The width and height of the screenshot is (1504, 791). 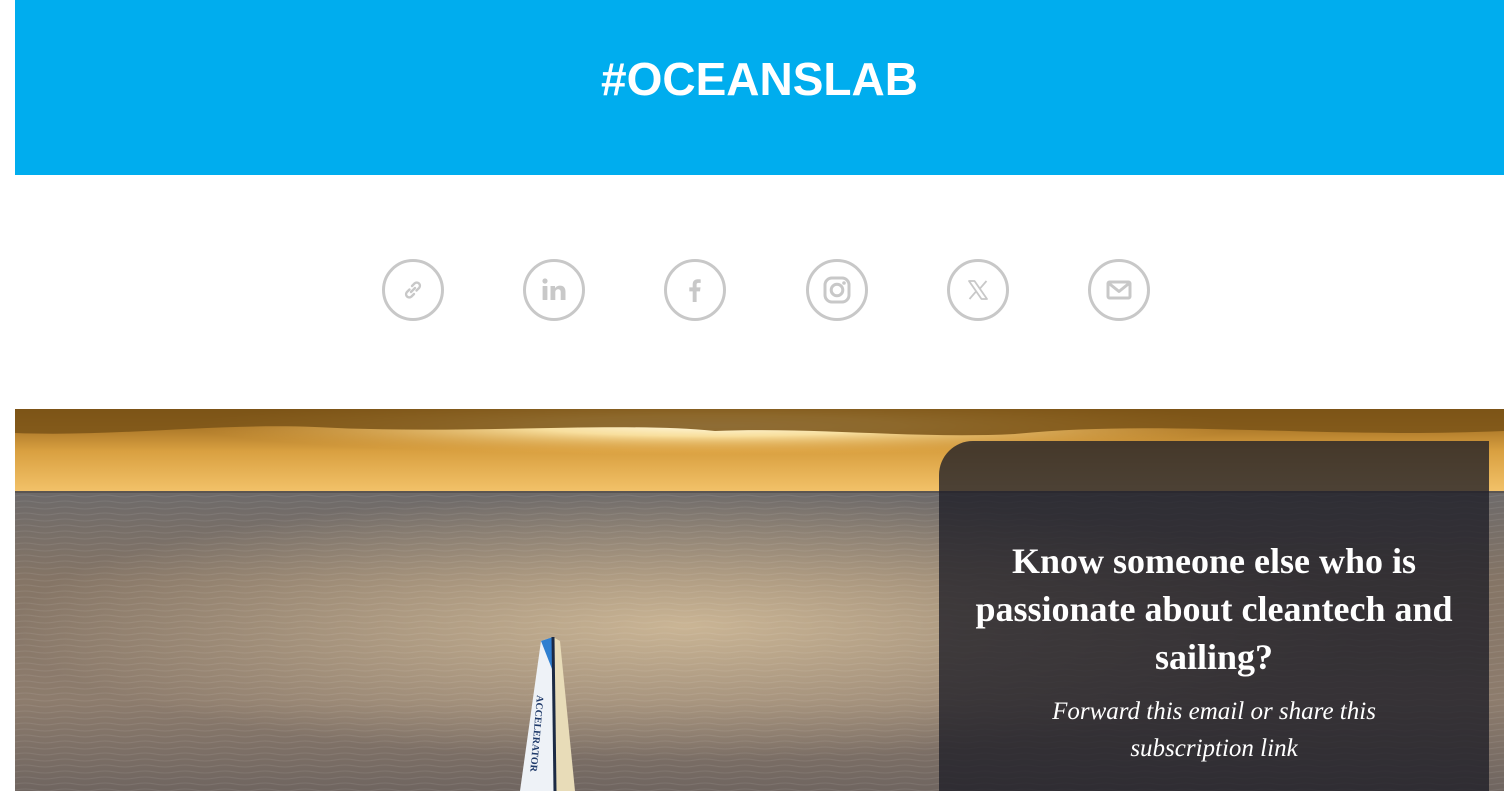 I want to click on facebook-icon, so click(x=695, y=290).